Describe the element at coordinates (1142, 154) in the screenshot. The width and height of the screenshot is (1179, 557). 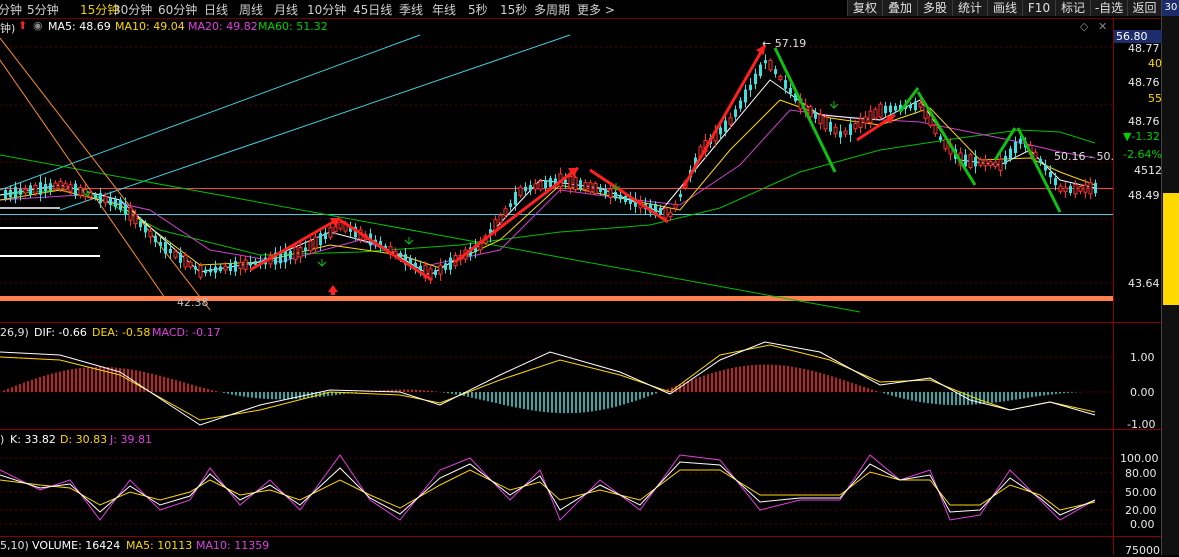
I see `price-change-pct-label: -2.64%` at that location.